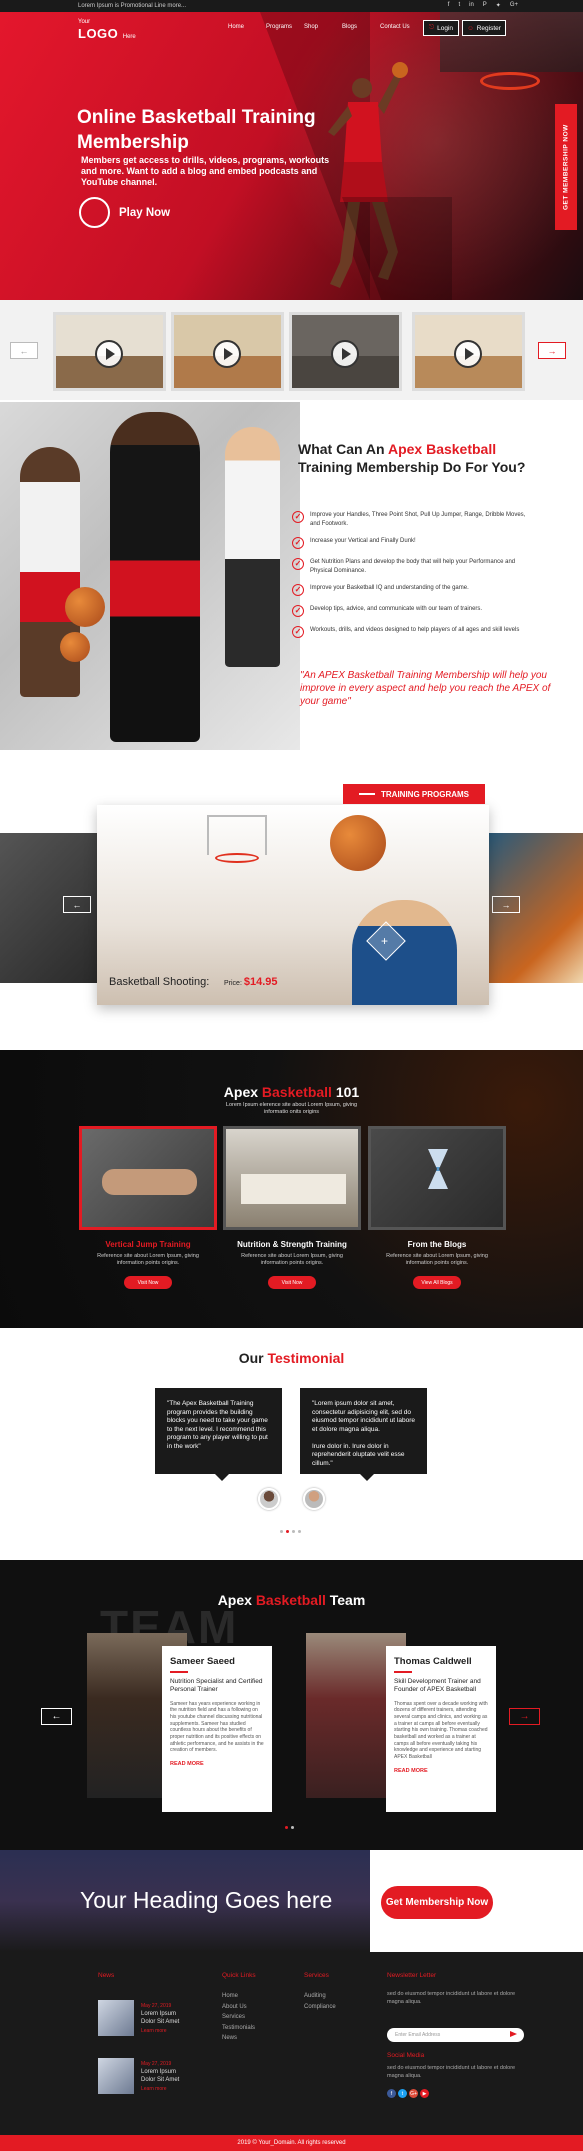 This screenshot has height=2151, width=583. What do you see at coordinates (384, 941) in the screenshot?
I see `zoom-plus-icon: +` at bounding box center [384, 941].